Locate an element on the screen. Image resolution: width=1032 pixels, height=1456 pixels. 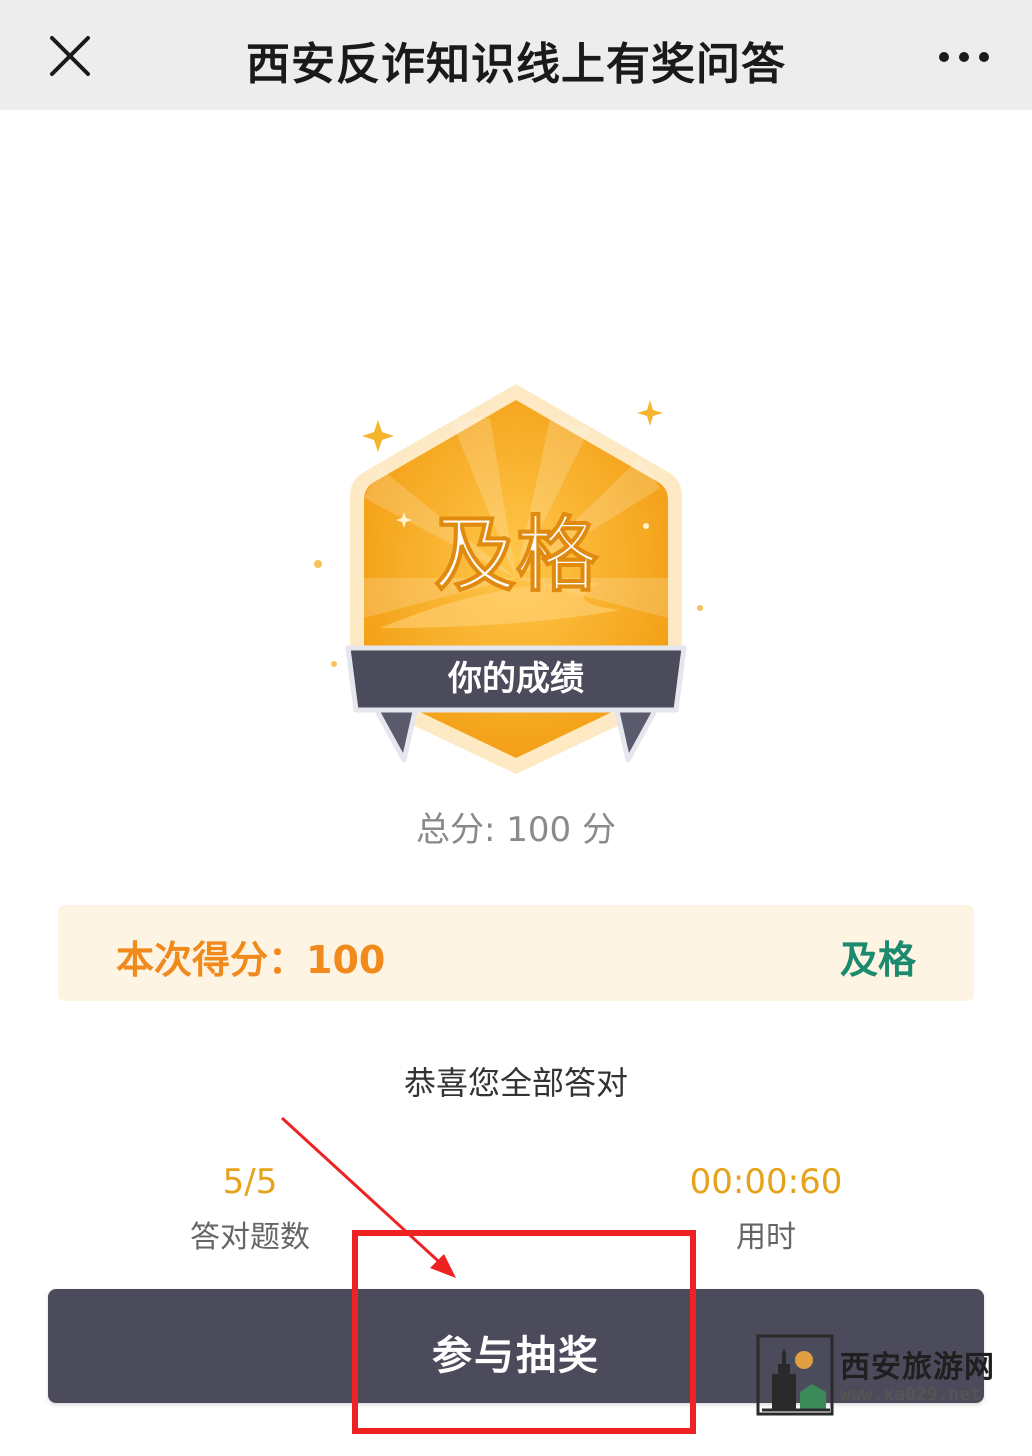
watermark: 西安旅游网 www.xa029.net is located at coordinates (876, 1376).